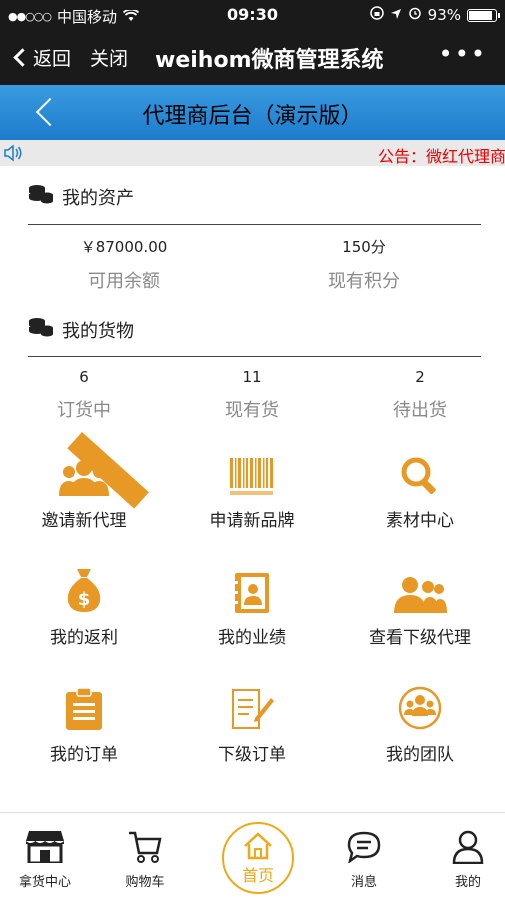 The height and width of the screenshot is (900, 505). What do you see at coordinates (44, 882) in the screenshot?
I see `tab-label: 拿货中心` at bounding box center [44, 882].